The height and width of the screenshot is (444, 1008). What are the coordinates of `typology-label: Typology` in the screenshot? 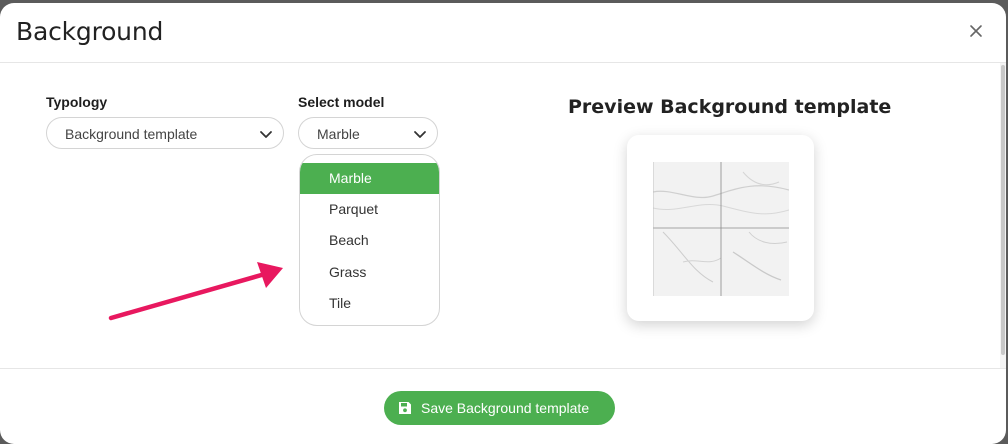 It's located at (77, 102).